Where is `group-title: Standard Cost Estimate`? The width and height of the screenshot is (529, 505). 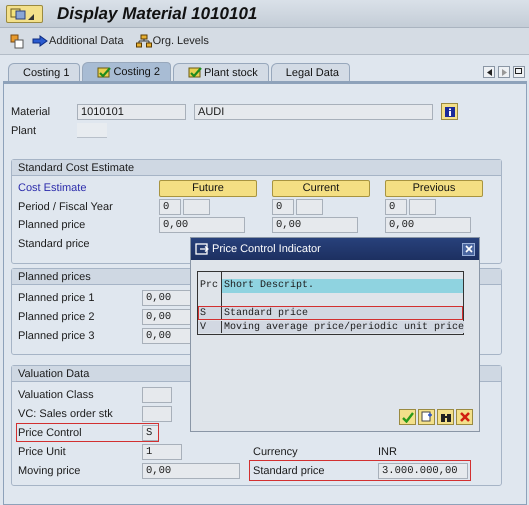
group-title: Standard Cost Estimate is located at coordinates (76, 168).